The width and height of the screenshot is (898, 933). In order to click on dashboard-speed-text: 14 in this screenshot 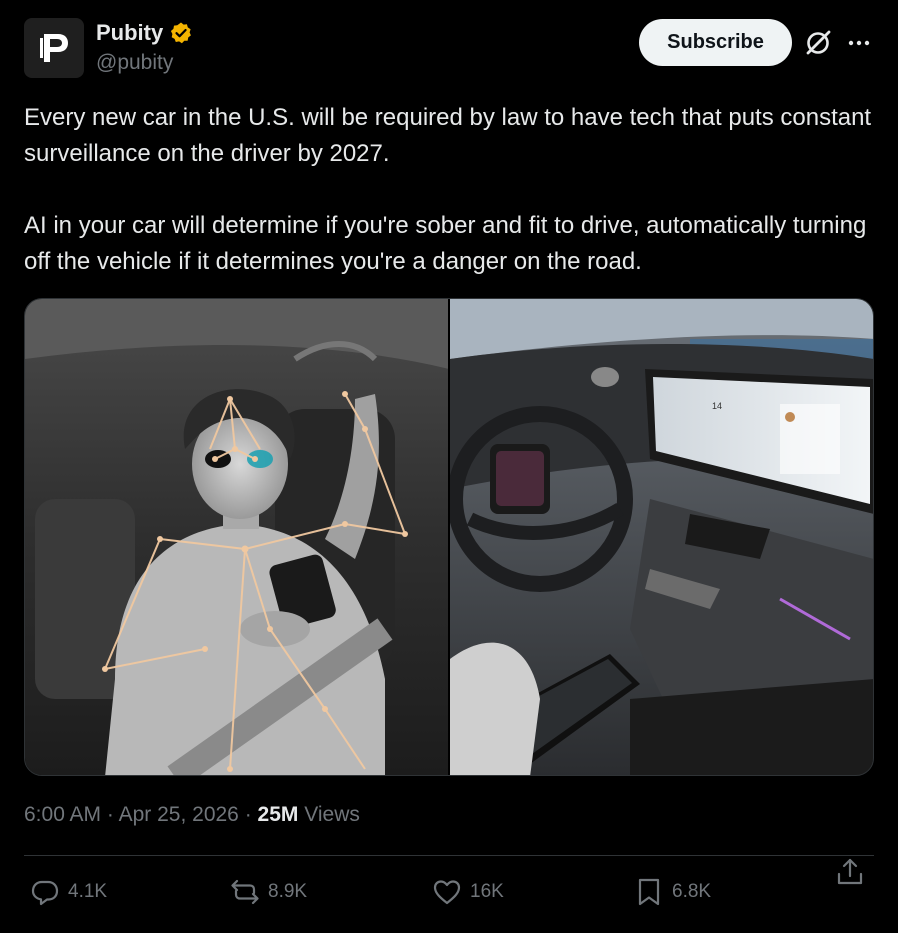, I will do `click(717, 406)`.